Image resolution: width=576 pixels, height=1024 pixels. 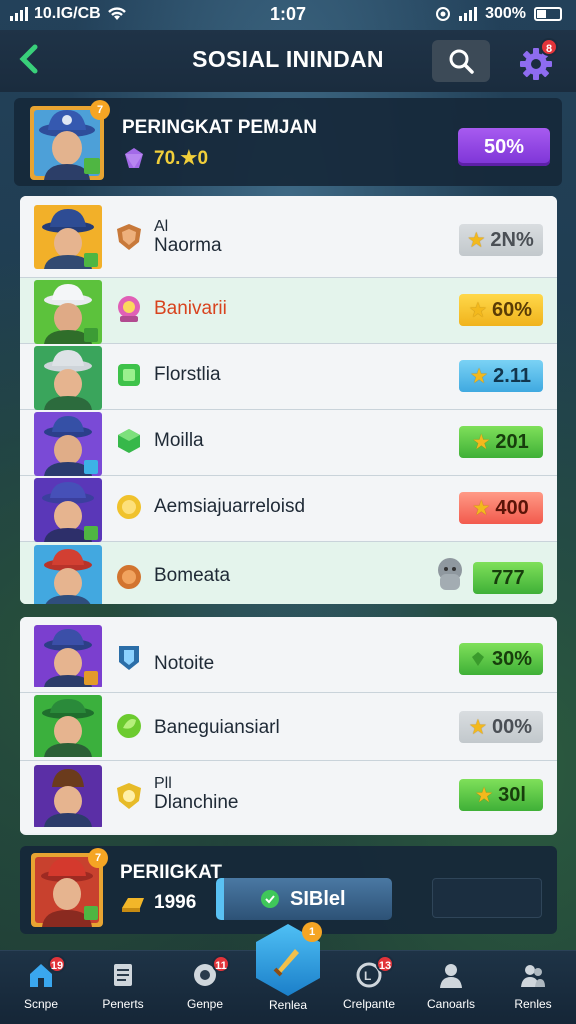 I want to click on player-name: Baneguiansiarl, so click(x=217, y=727).